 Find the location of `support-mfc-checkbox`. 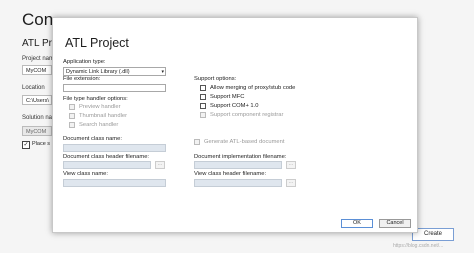

support-mfc-checkbox is located at coordinates (203, 97).